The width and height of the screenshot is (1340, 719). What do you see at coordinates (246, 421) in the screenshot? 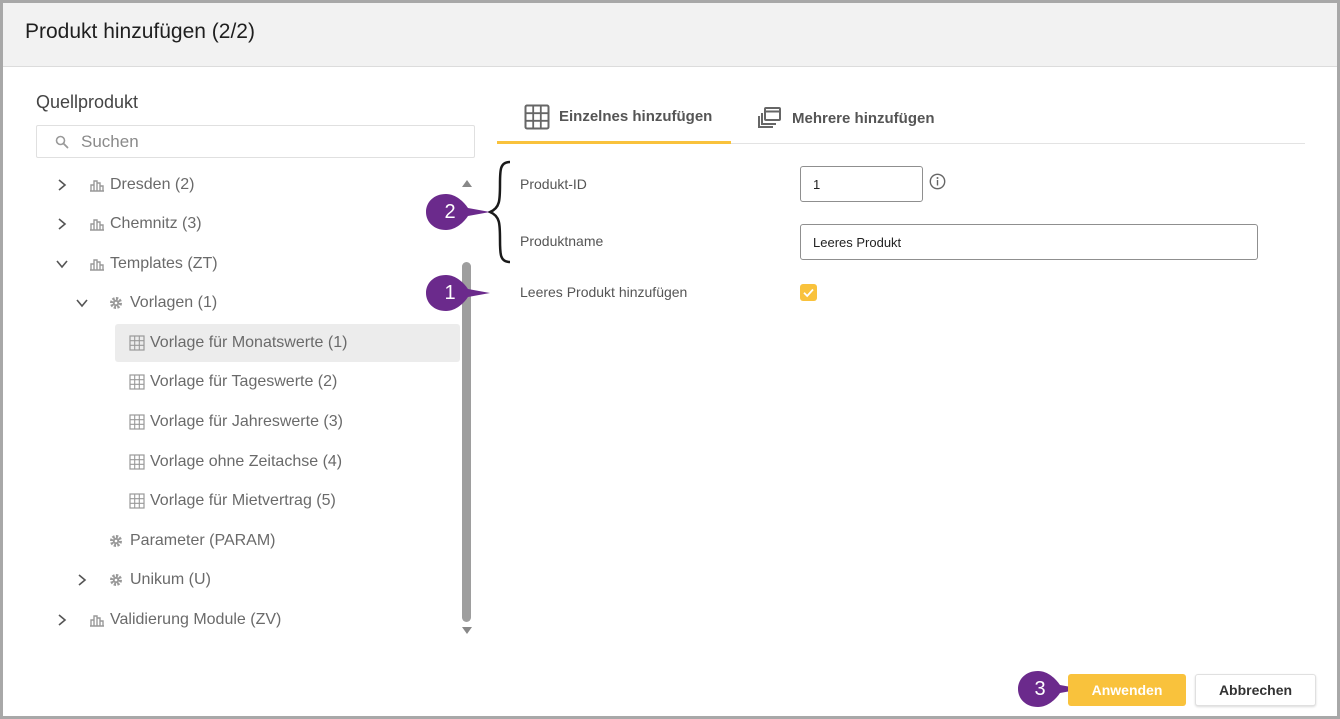
I see `tree-item-label: Vorlage für Jahreswerte (3)` at bounding box center [246, 421].